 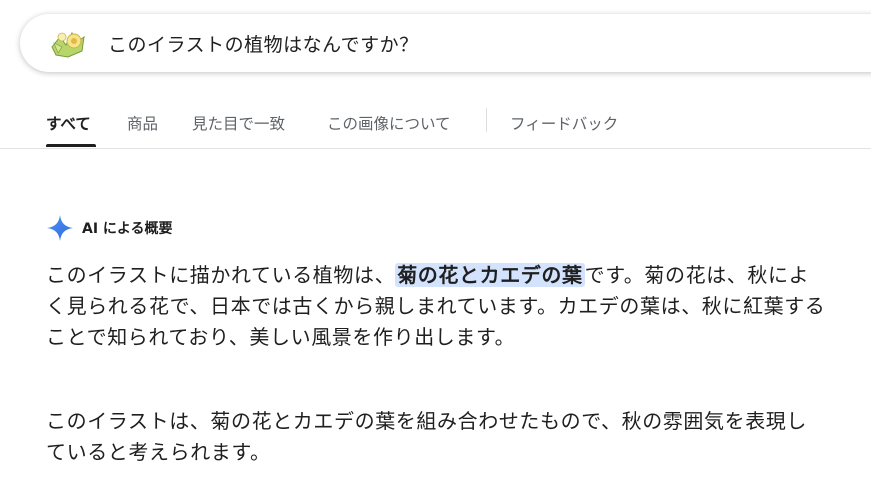 What do you see at coordinates (263, 43) in the screenshot?
I see `search-query: このイラストの植物はなんですか？` at bounding box center [263, 43].